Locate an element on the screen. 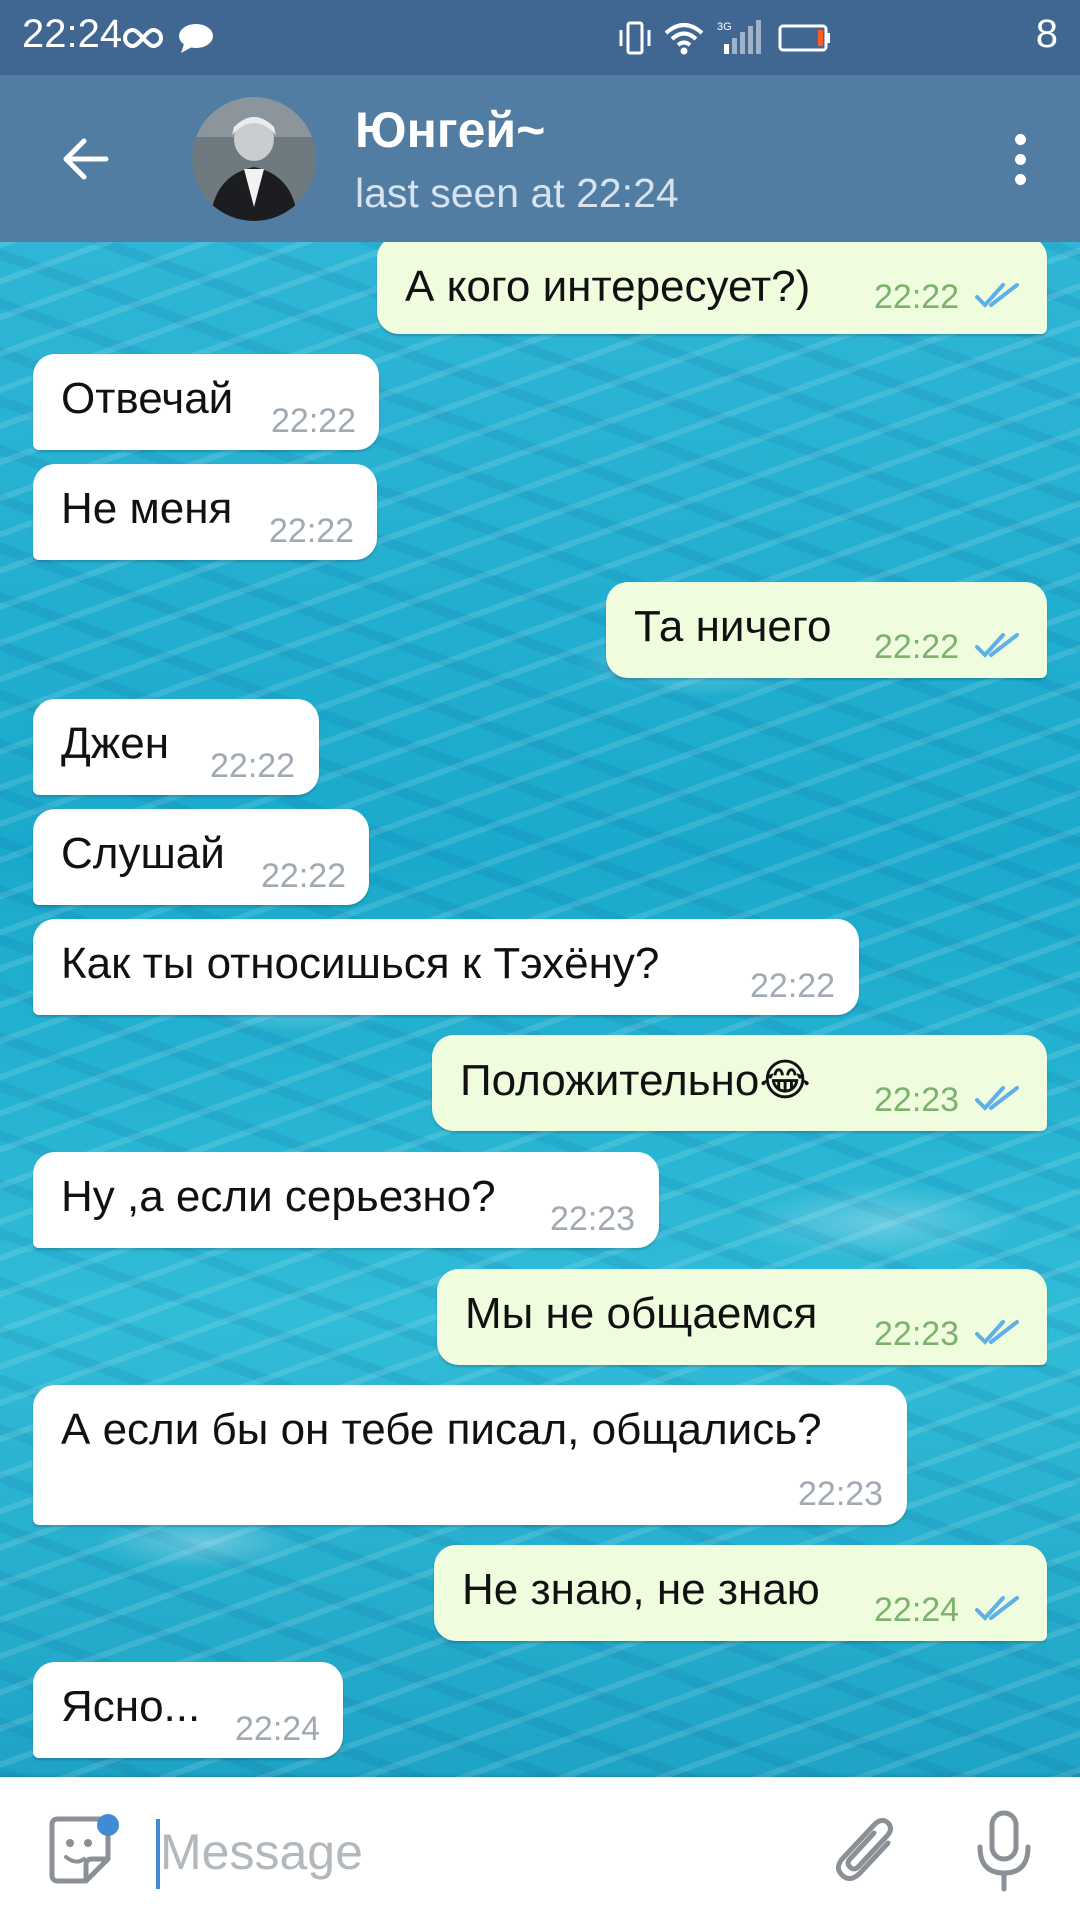 Image resolution: width=1080 pixels, height=1920 pixels. signal-3g-icon: 3G is located at coordinates (739, 37).